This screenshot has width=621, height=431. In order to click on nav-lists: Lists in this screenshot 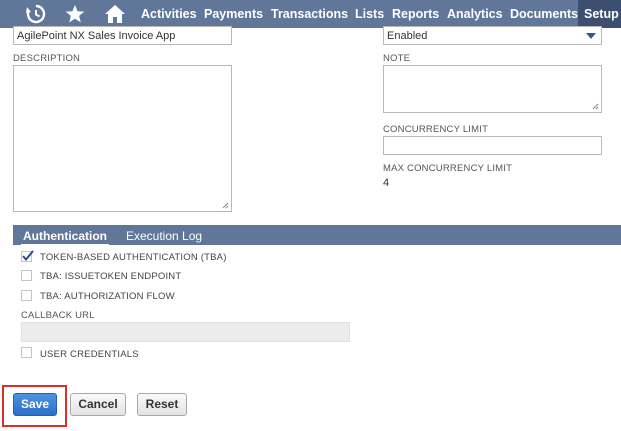, I will do `click(369, 14)`.